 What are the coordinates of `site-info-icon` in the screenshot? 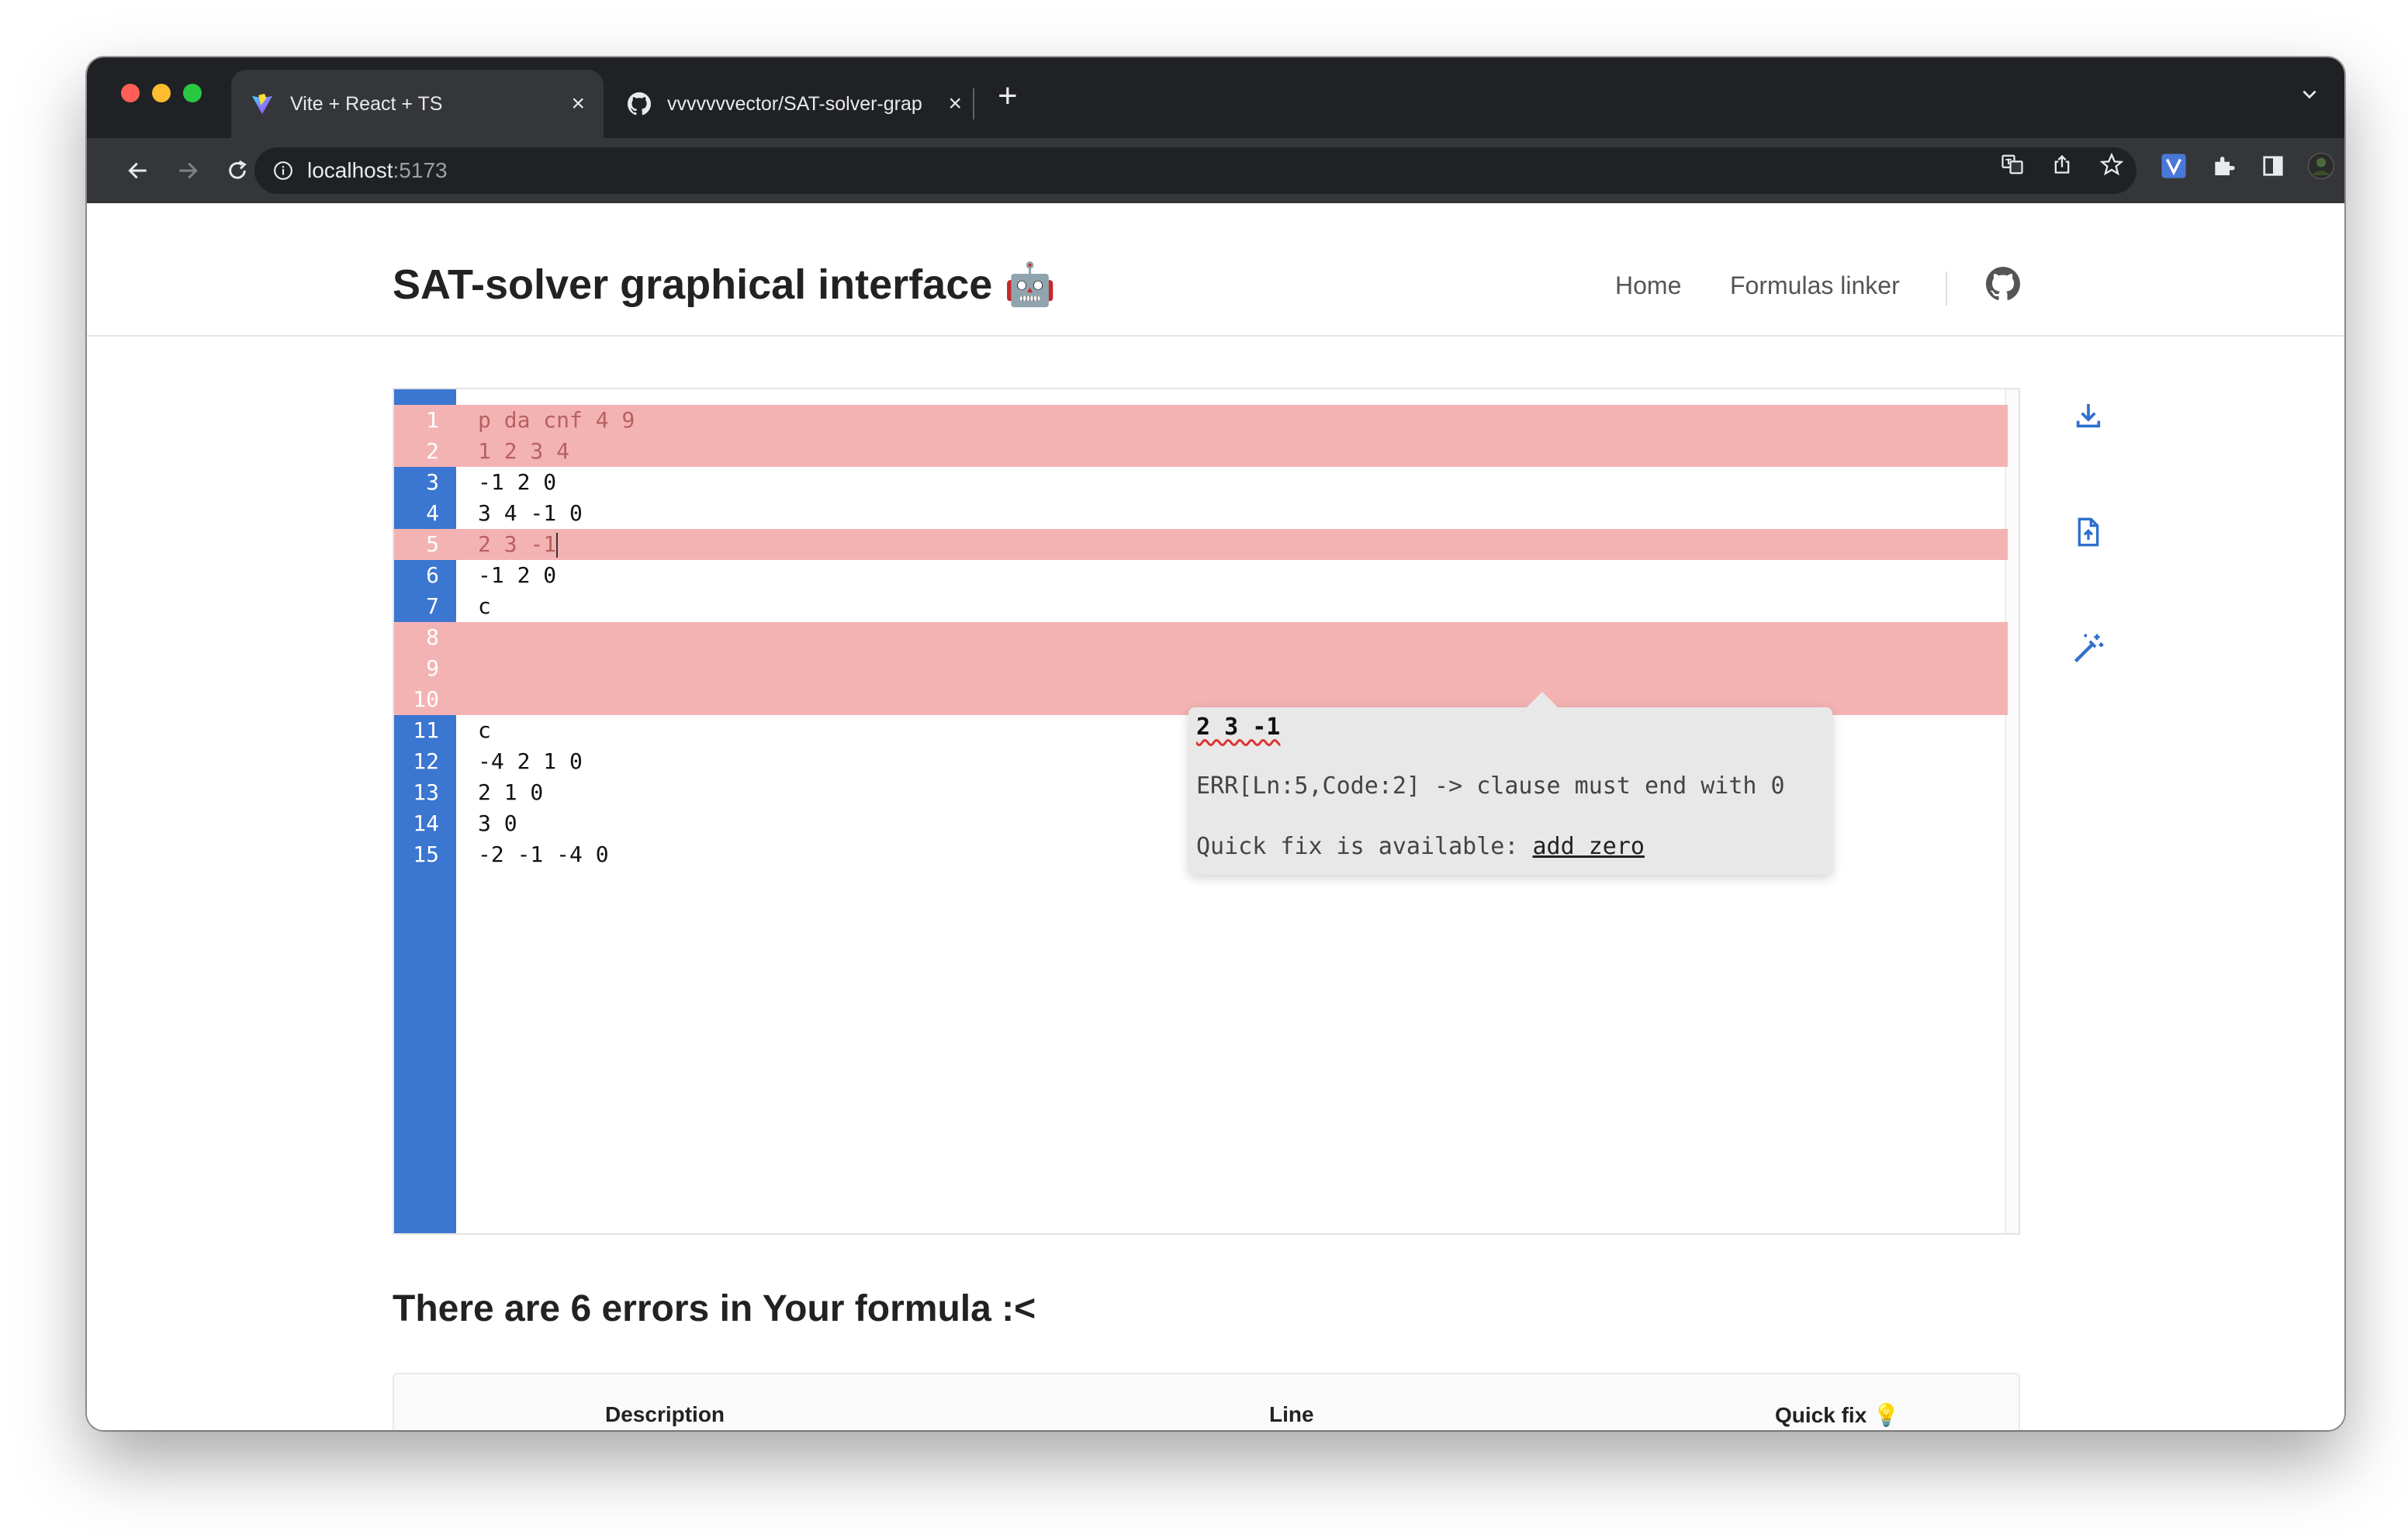 It's located at (283, 171).